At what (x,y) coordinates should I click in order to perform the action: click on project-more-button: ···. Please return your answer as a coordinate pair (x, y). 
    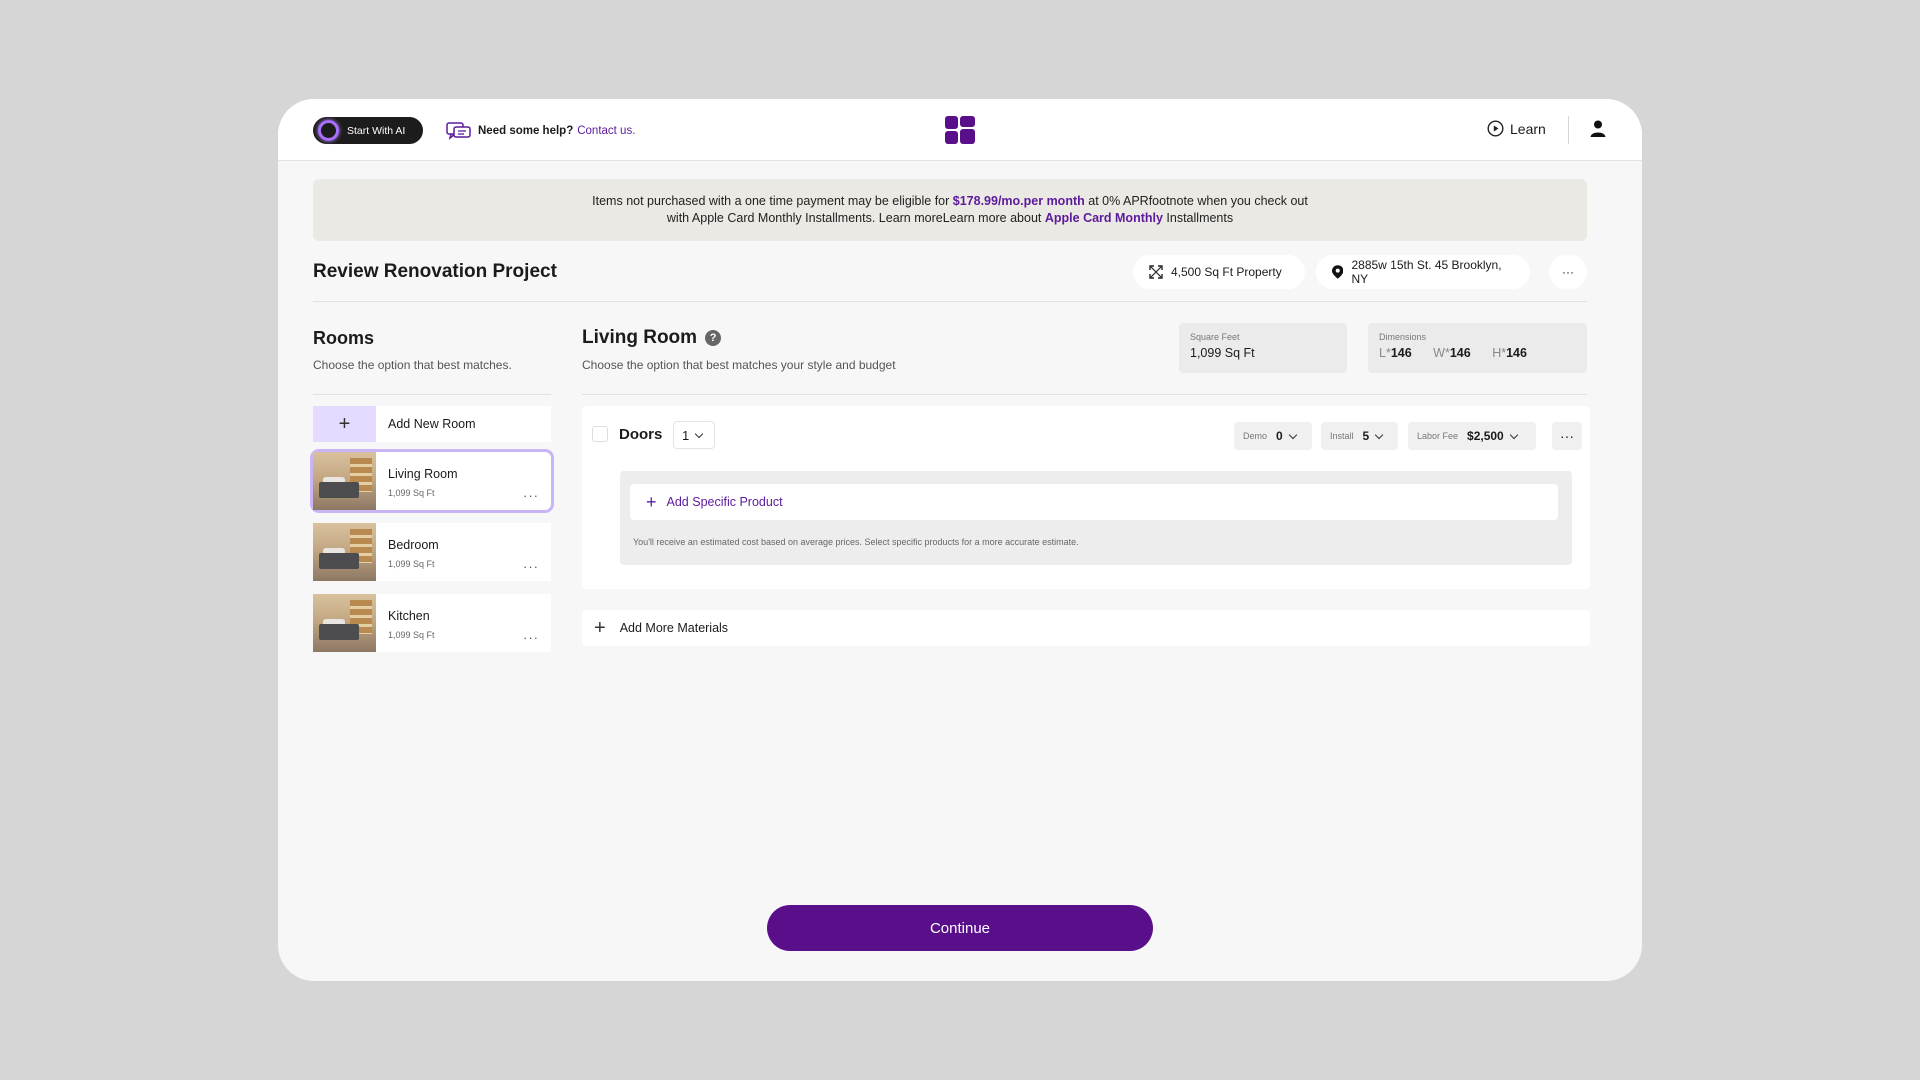
    Looking at the image, I should click on (1568, 272).